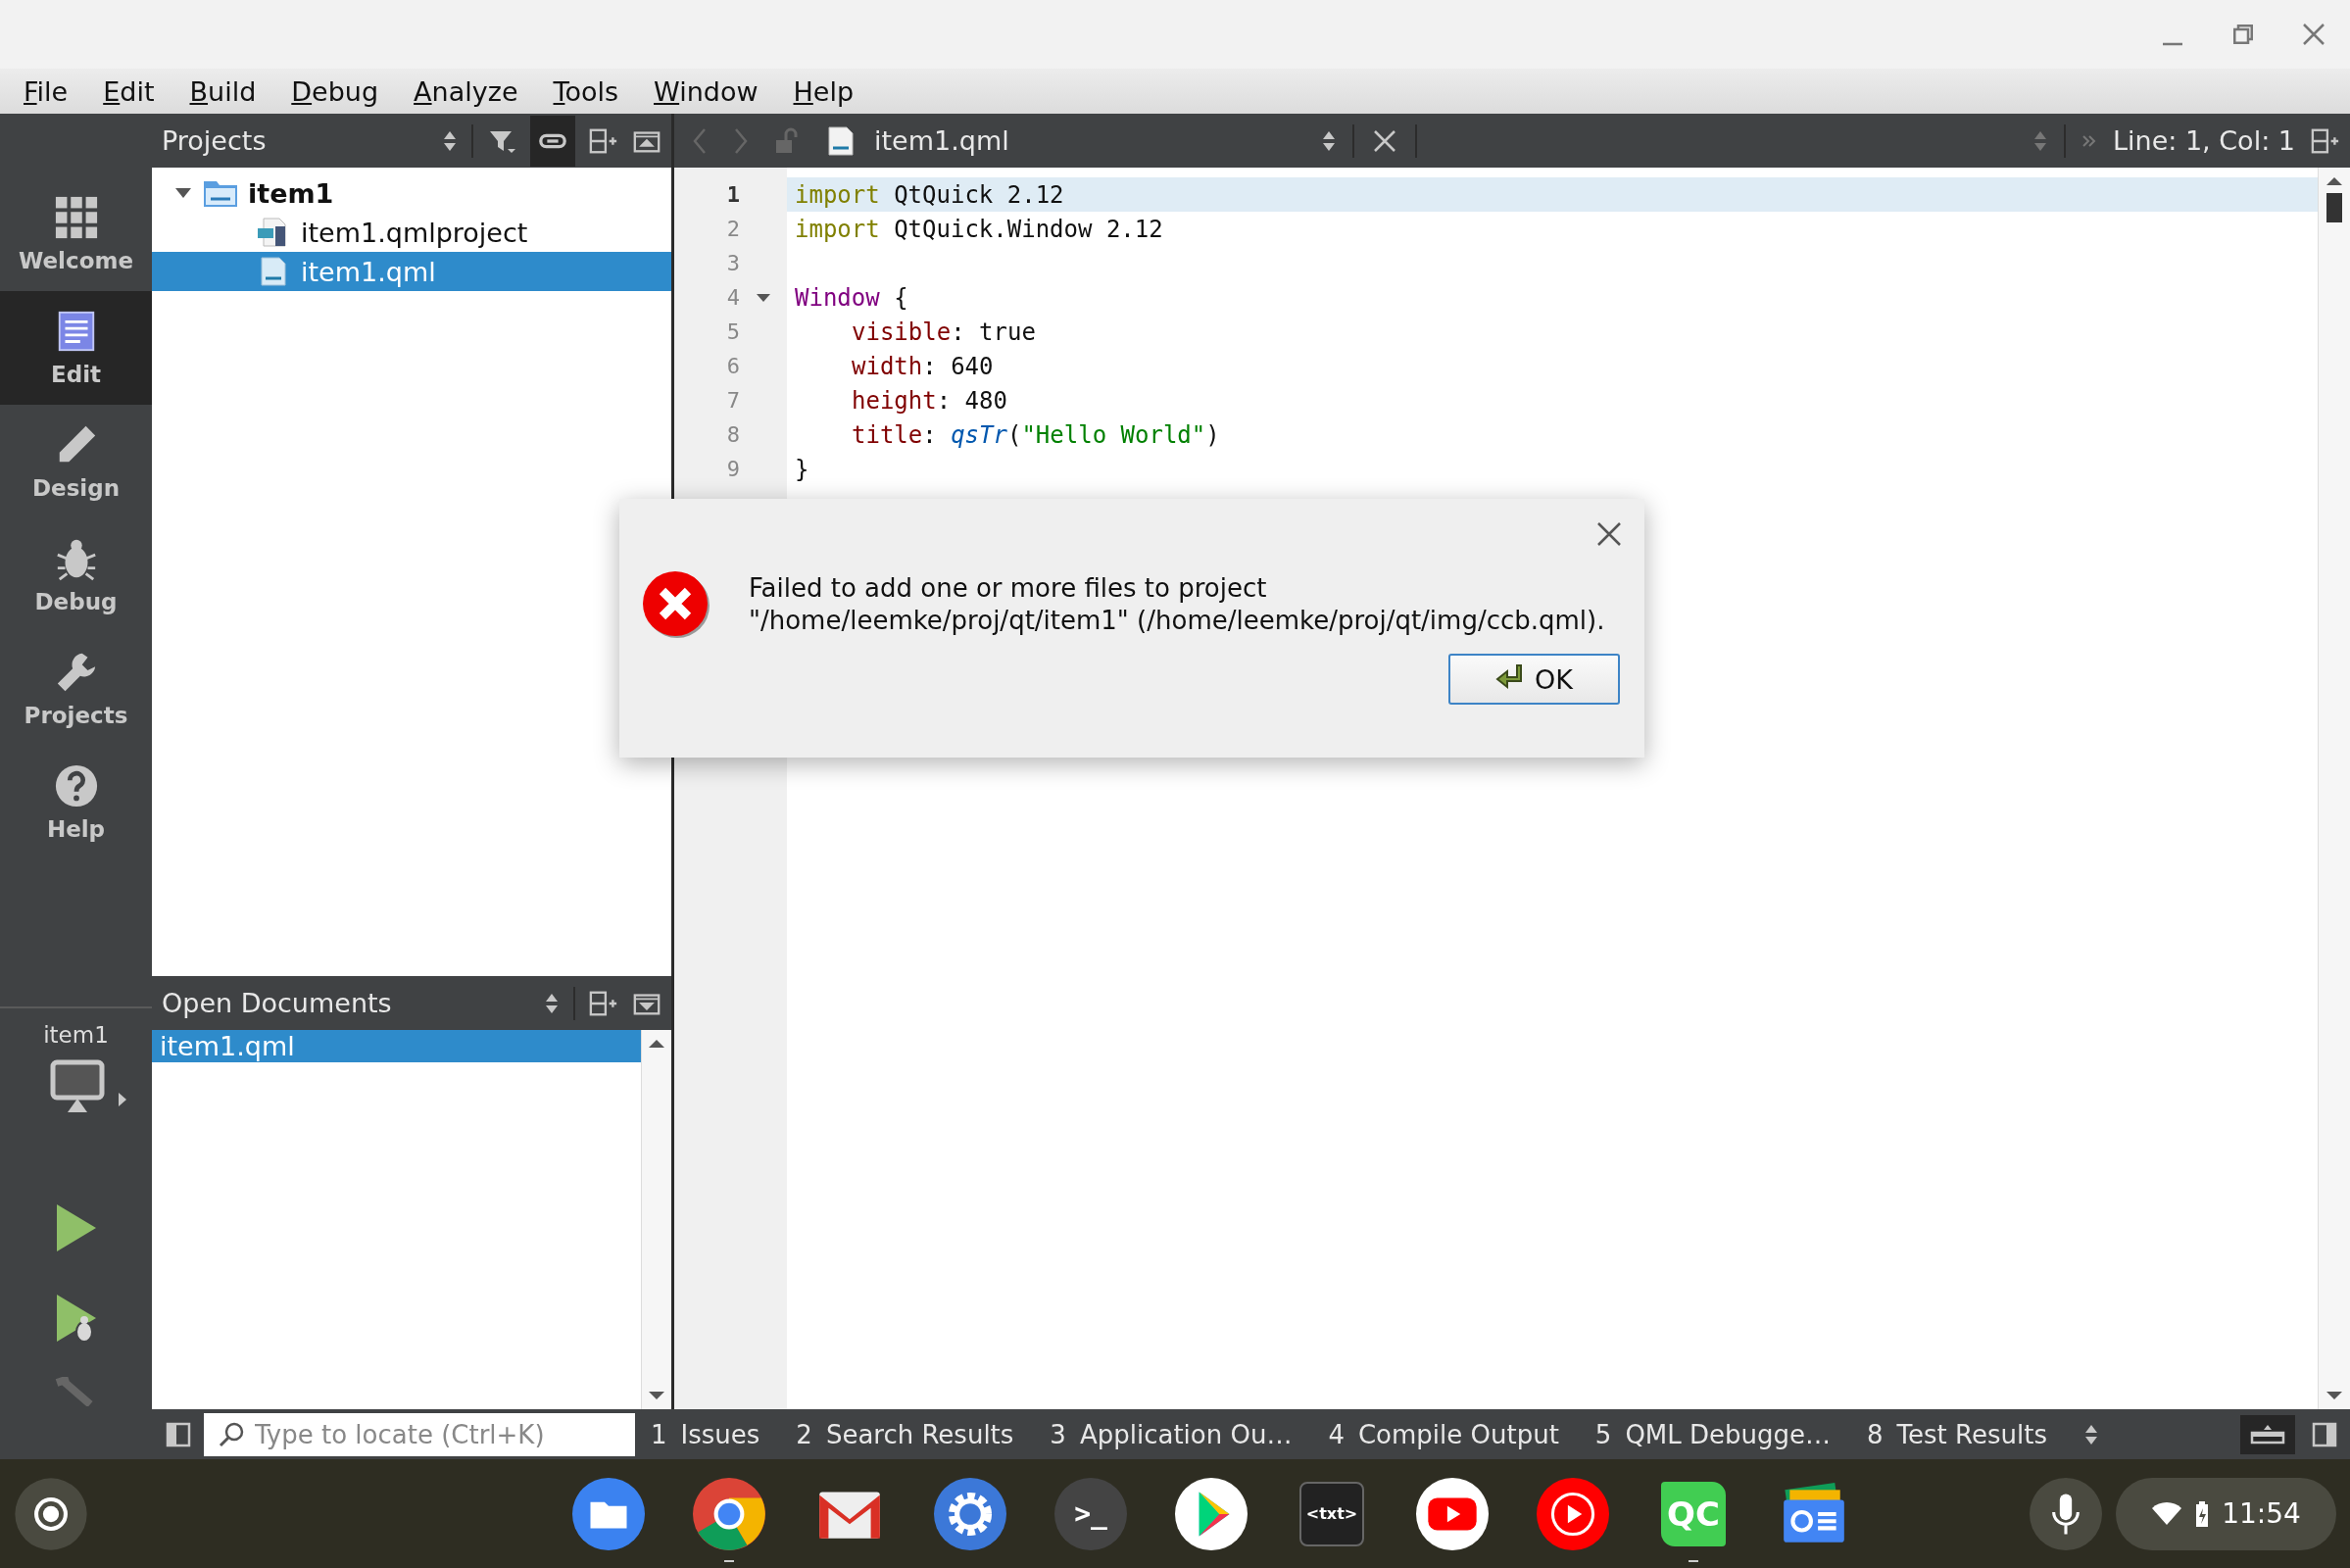 The height and width of the screenshot is (1568, 2350). Describe the element at coordinates (824, 91) in the screenshot. I see `menu-item: Help` at that location.